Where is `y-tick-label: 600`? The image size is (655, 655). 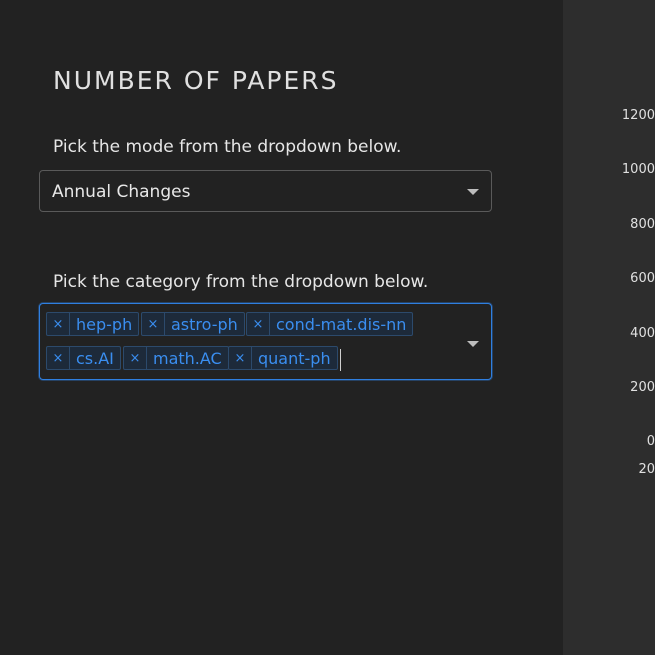
y-tick-label: 600 is located at coordinates (642, 278).